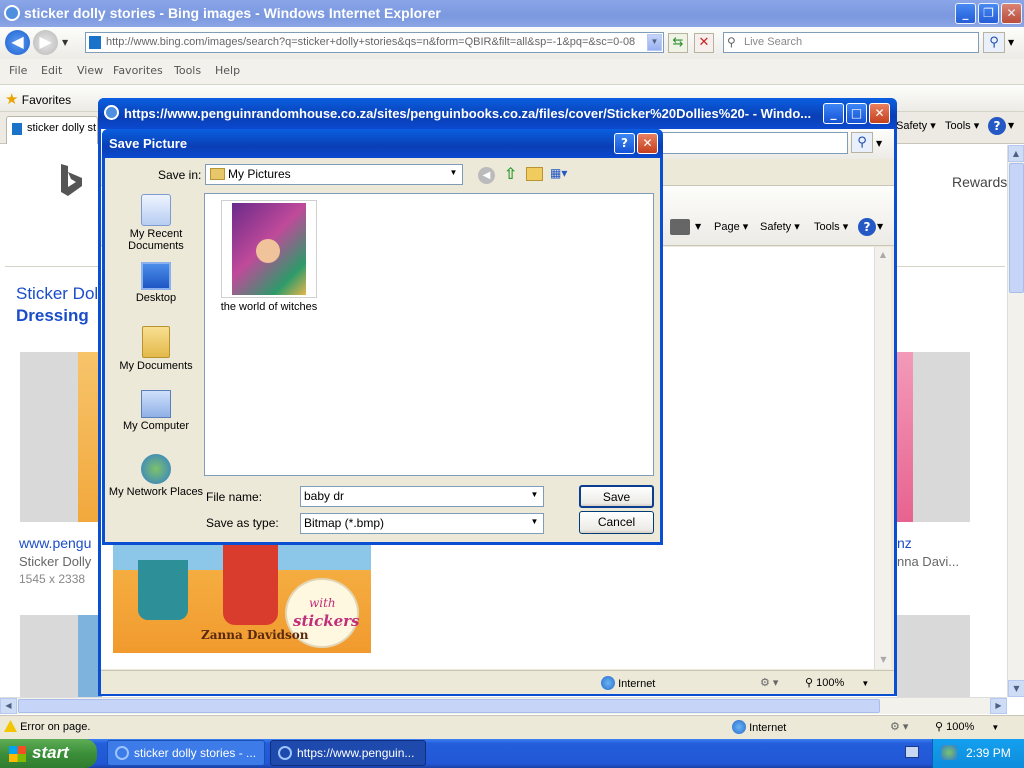 The height and width of the screenshot is (768, 1024). I want to click on menu-tools: Tools, so click(187, 70).